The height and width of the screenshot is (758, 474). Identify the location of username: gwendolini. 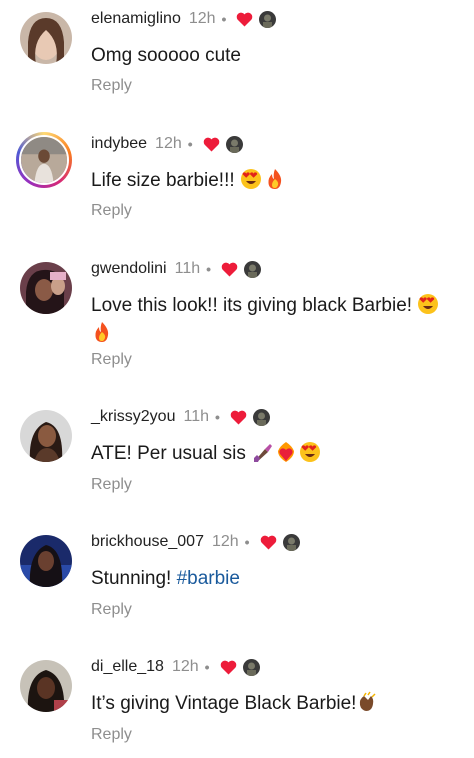
(129, 269).